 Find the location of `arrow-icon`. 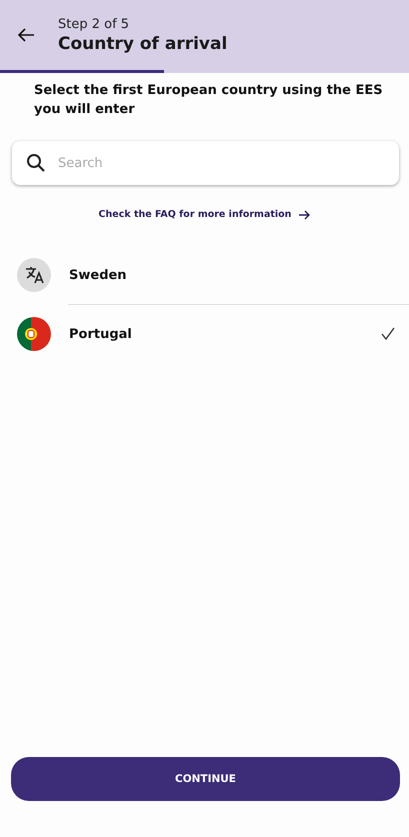

arrow-icon is located at coordinates (304, 215).